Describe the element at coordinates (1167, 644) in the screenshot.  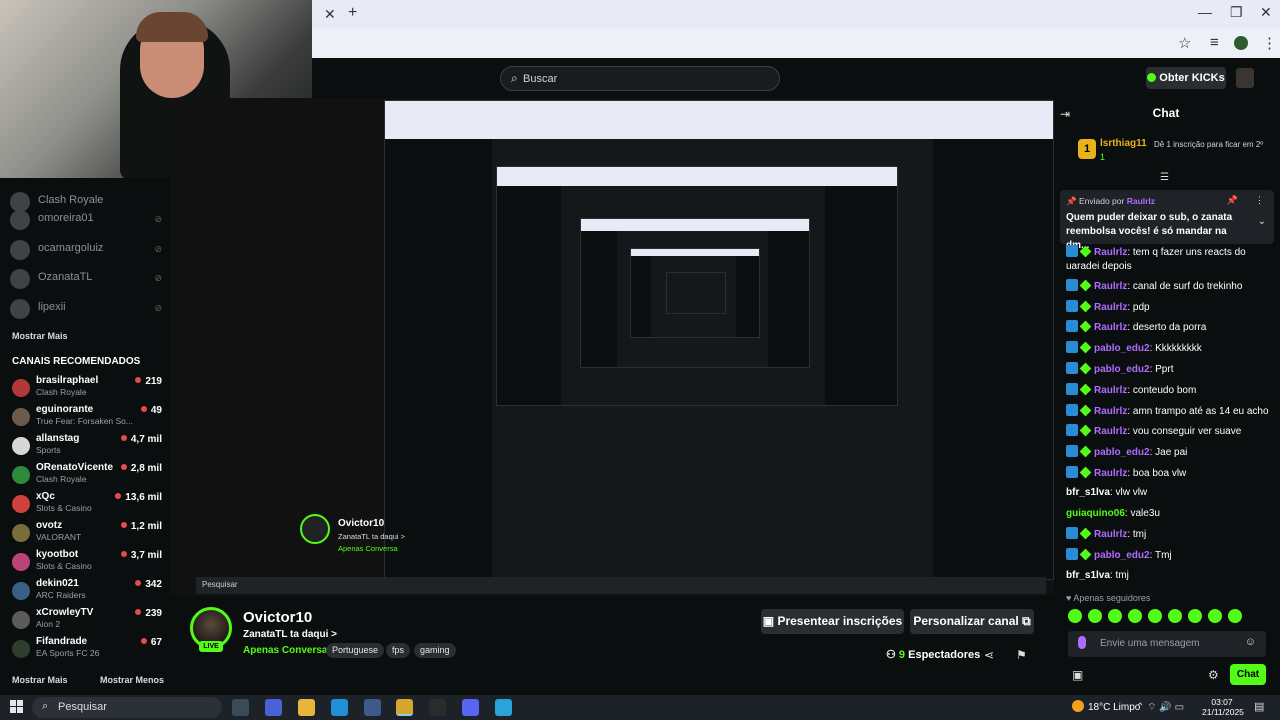
I see `chat-message-input: Envie uma mensagem ☺` at that location.